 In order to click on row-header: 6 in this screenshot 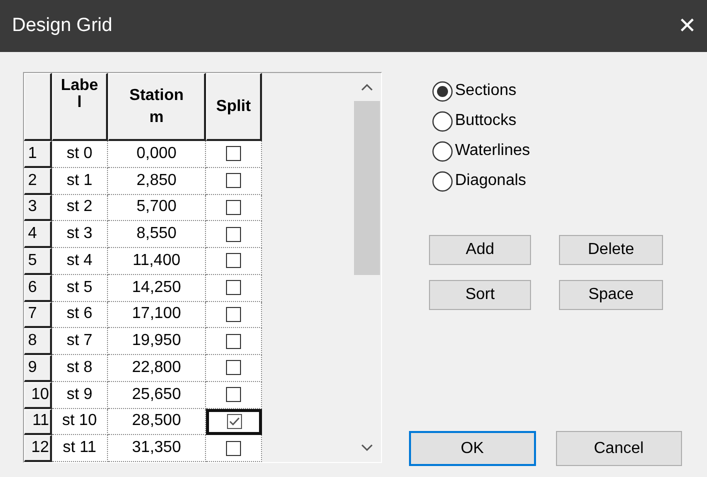, I will do `click(38, 288)`.